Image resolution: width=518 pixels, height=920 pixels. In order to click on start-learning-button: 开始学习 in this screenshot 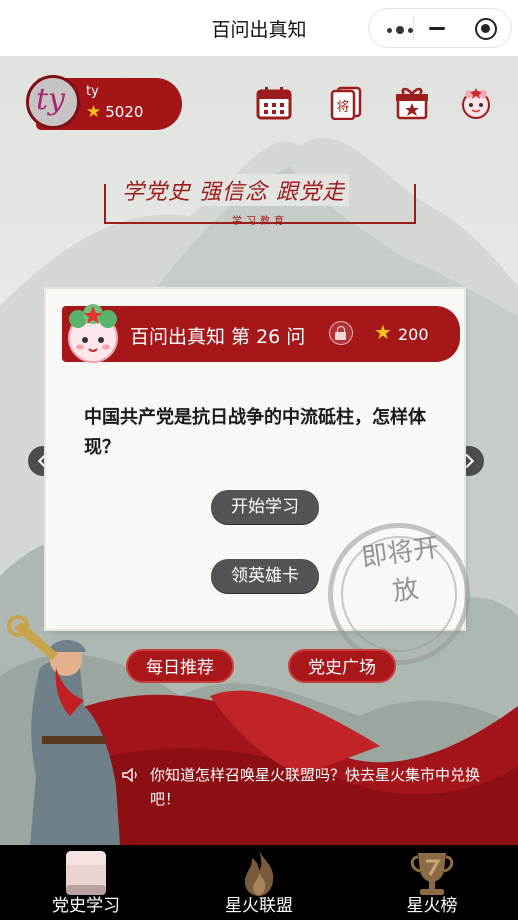, I will do `click(265, 508)`.